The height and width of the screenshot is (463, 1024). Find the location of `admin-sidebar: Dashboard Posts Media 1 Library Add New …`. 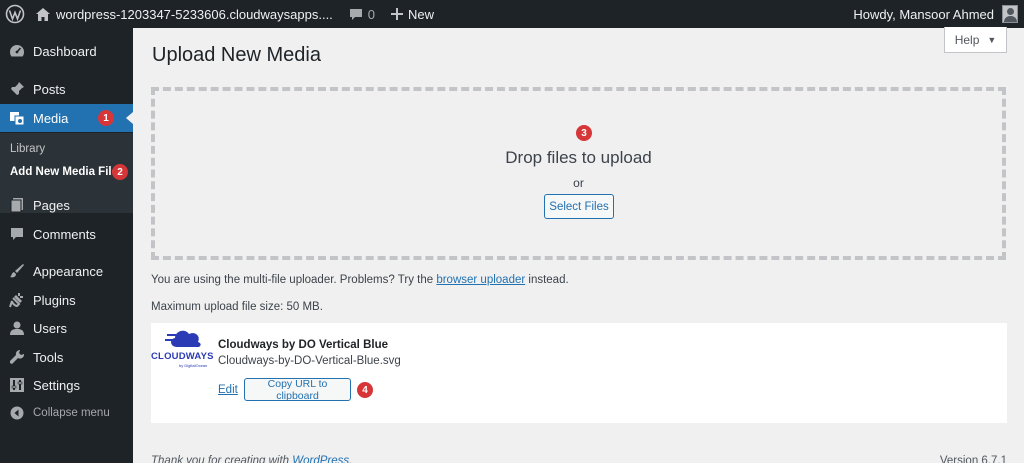

admin-sidebar: Dashboard Posts Media 1 Library Add New … is located at coordinates (66, 245).